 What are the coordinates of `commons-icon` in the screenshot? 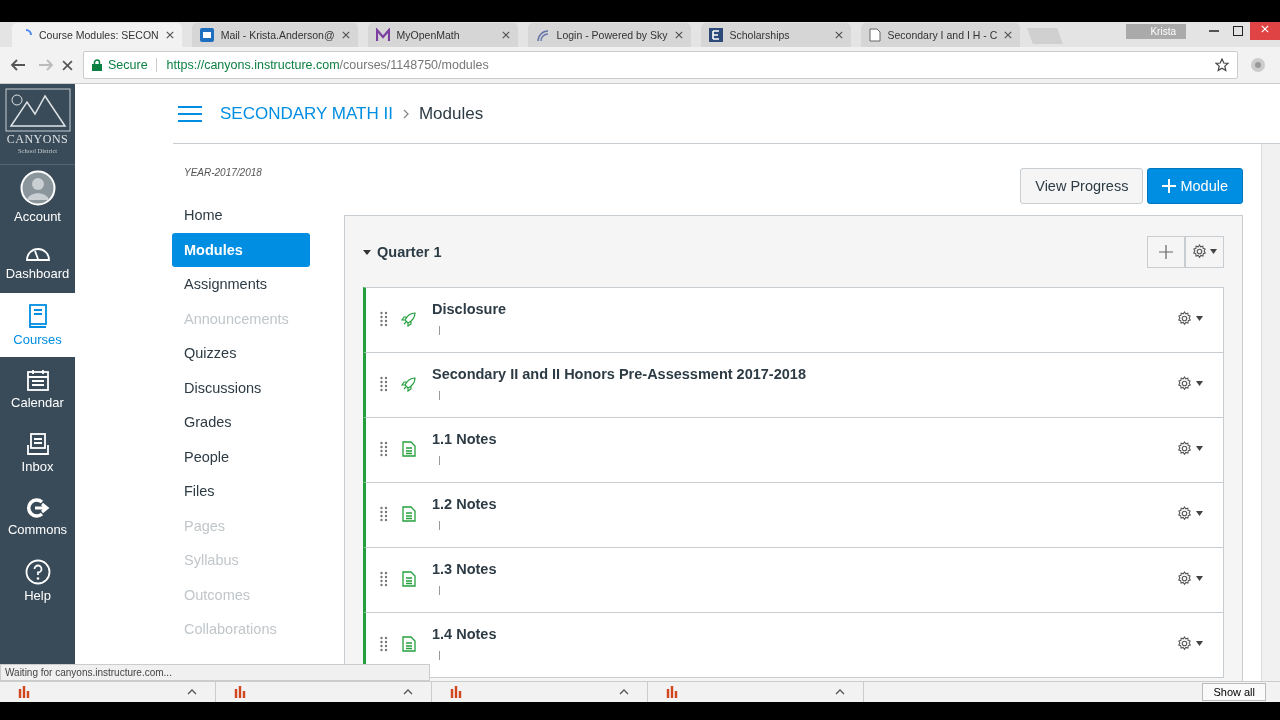 It's located at (37, 508).